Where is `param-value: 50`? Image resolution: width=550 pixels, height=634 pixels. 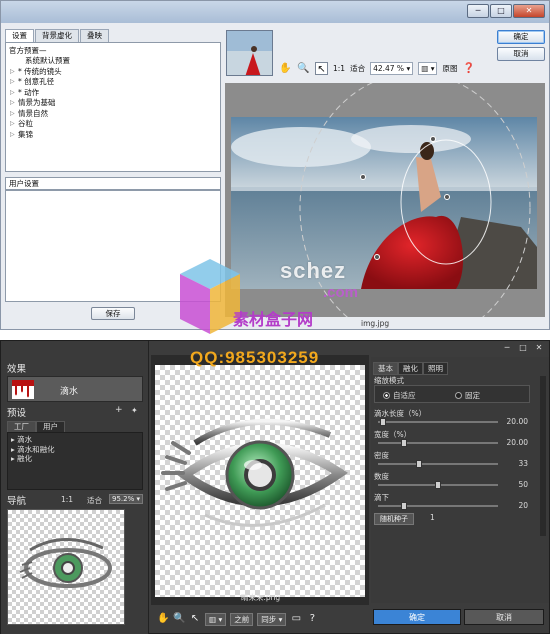
param-value: 50 is located at coordinates (513, 484).